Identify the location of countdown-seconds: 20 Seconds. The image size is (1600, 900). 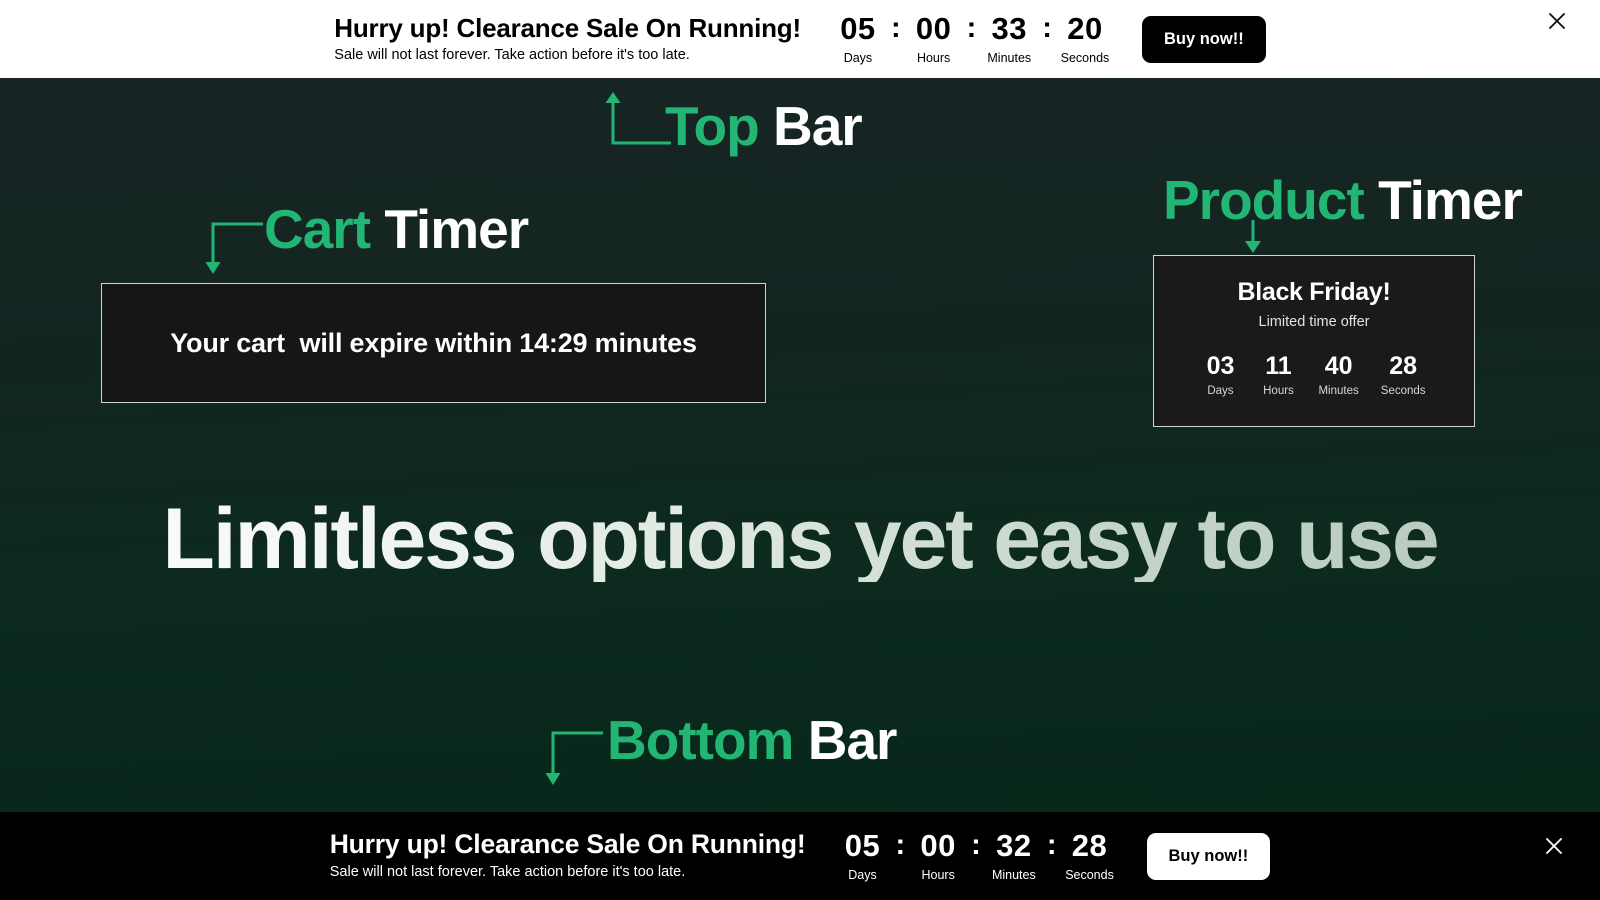
(1085, 39).